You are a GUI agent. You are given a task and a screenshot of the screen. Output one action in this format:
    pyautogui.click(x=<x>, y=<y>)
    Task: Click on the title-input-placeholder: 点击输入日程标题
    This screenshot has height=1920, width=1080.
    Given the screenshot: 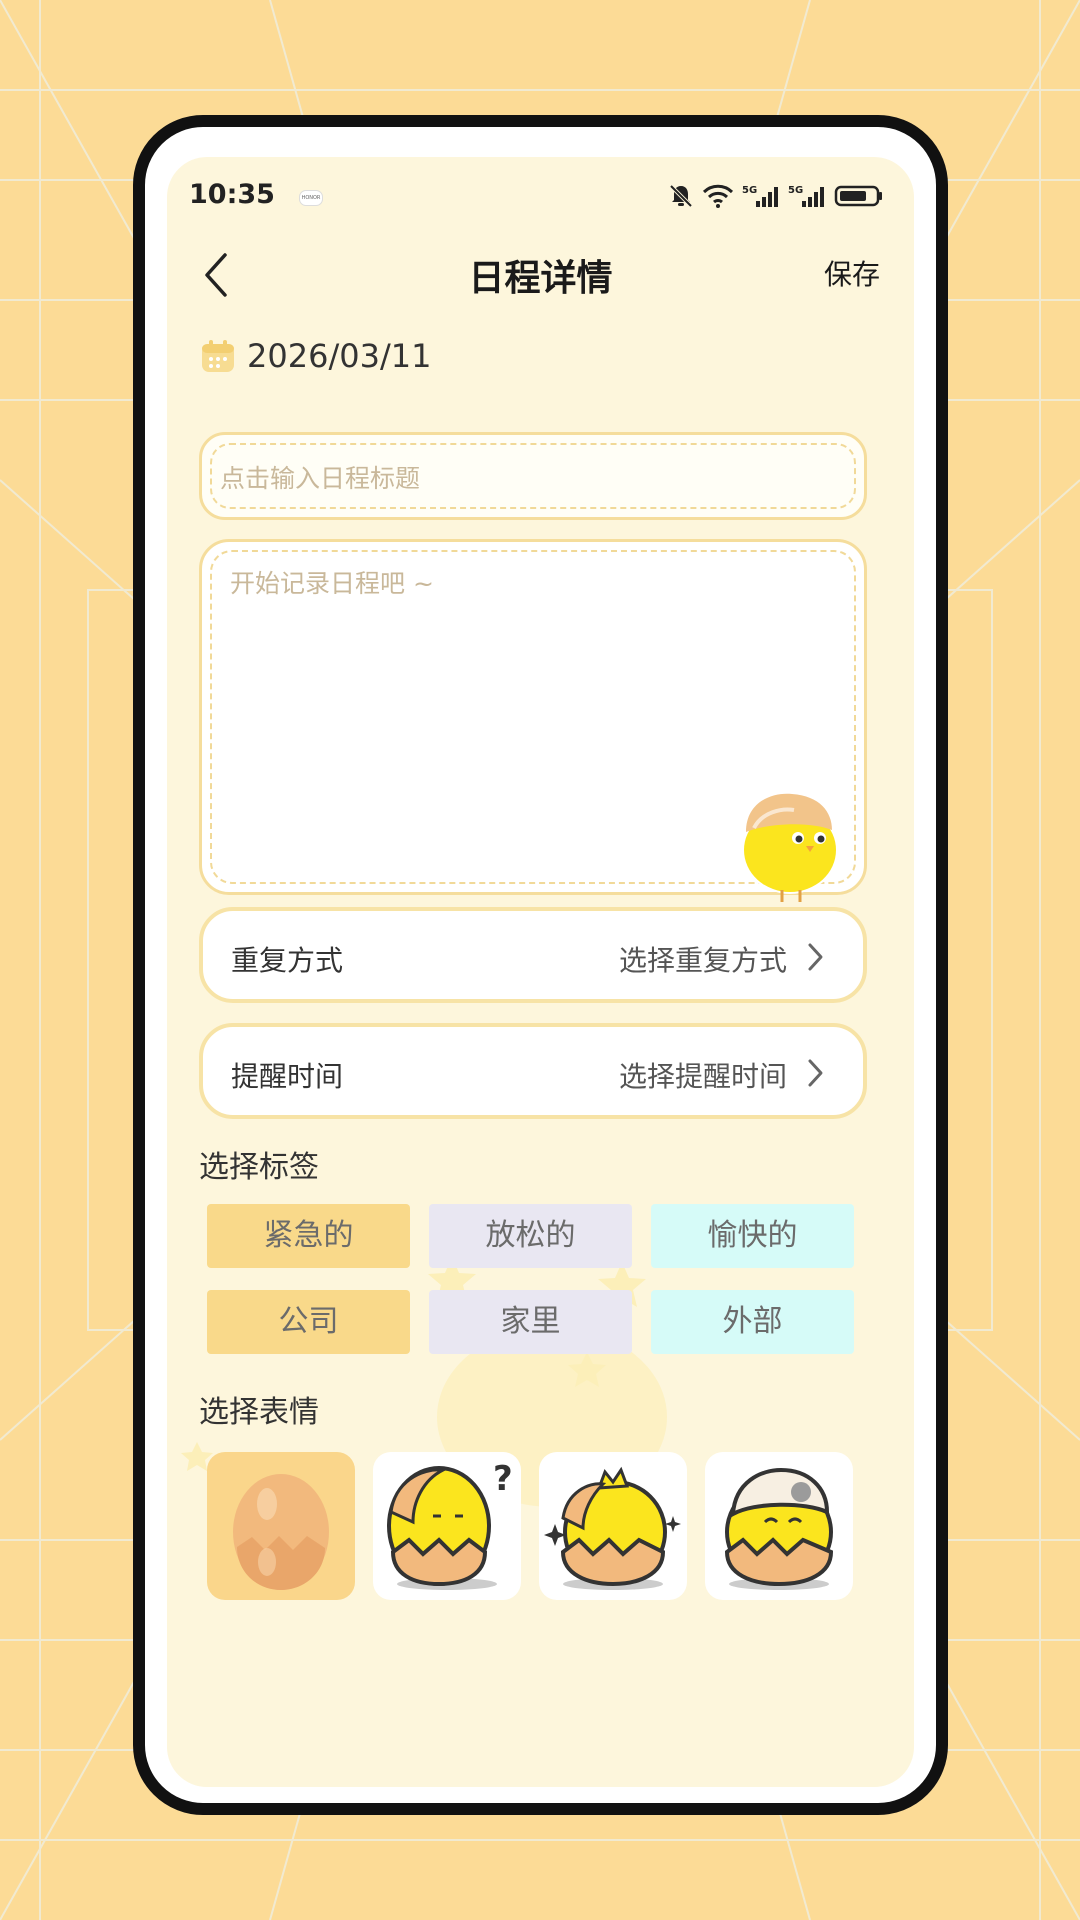 What is the action you would take?
    pyautogui.click(x=320, y=478)
    